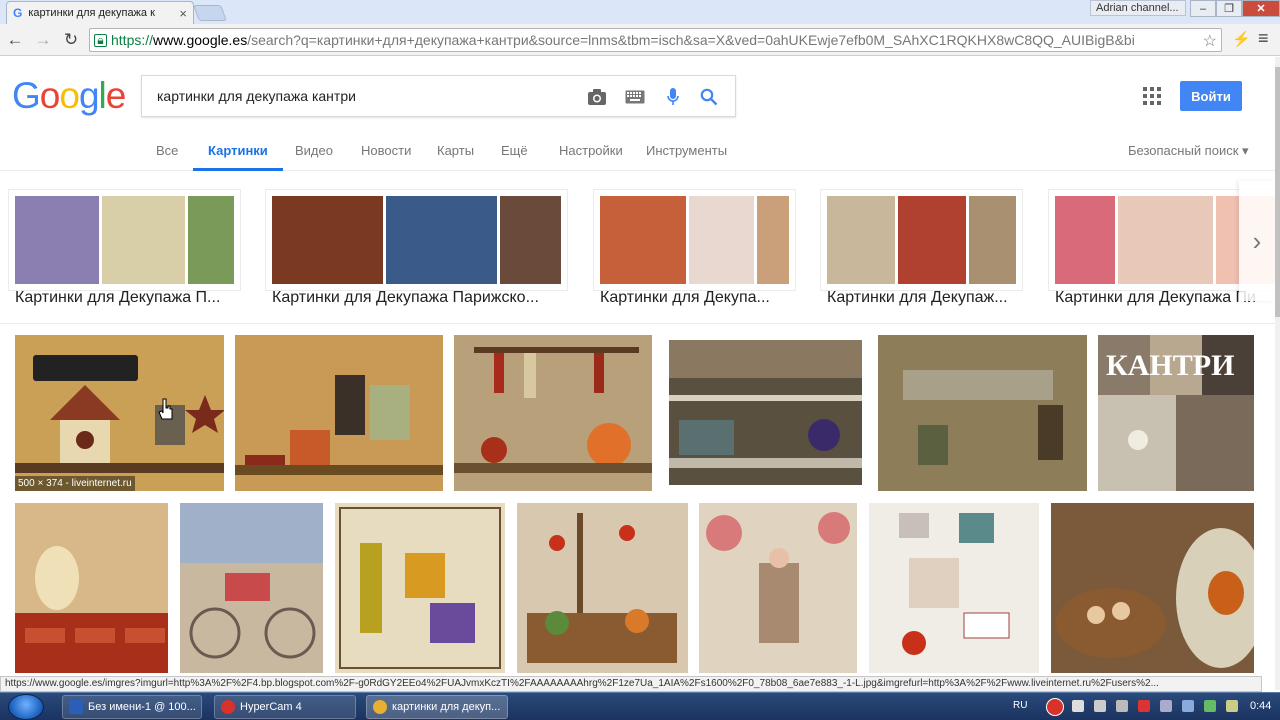  Describe the element at coordinates (102, 95) in the screenshot. I see `logo-letter: l` at that location.